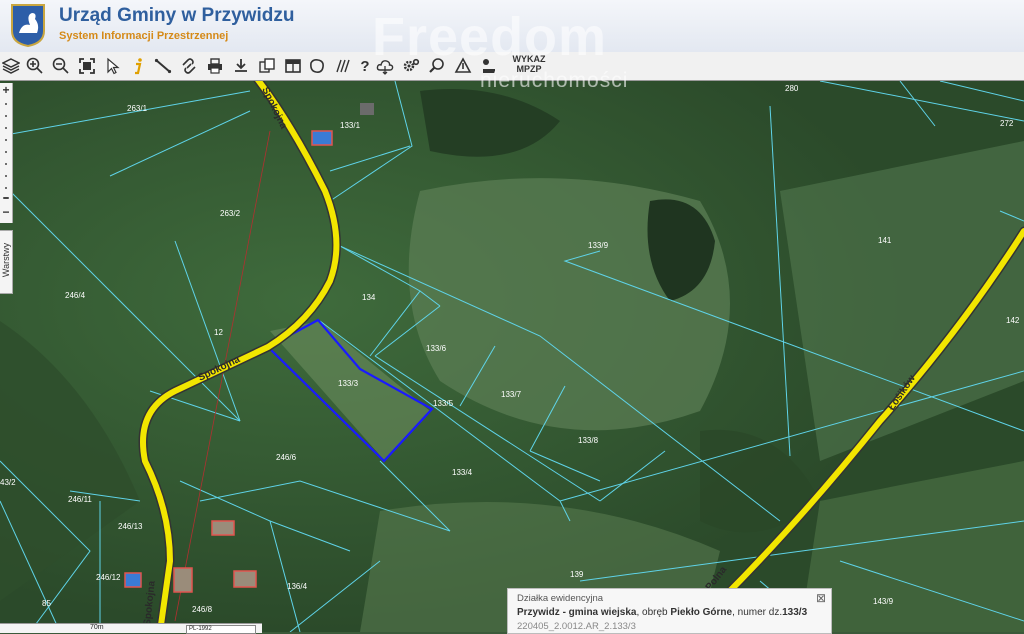 The height and width of the screenshot is (634, 1024). I want to click on hatch-icon, so click(343, 66).